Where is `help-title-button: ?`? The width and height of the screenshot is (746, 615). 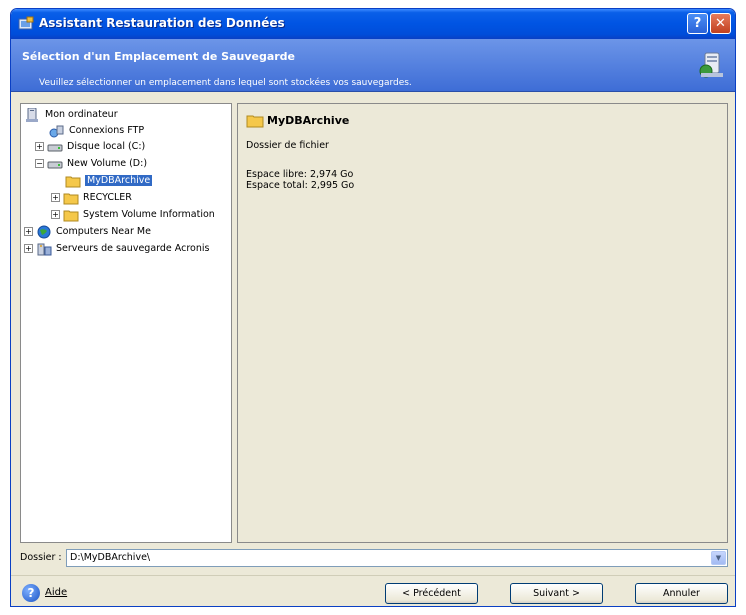 help-title-button: ? is located at coordinates (697, 23).